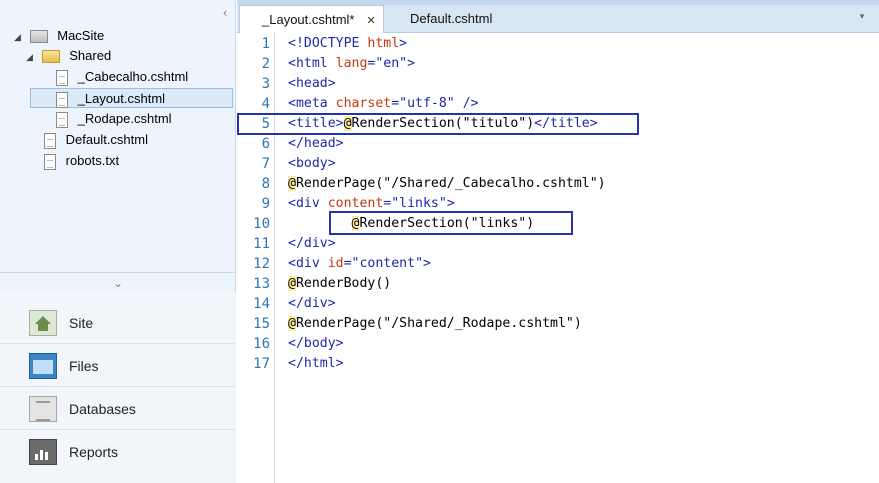 The image size is (879, 483). Describe the element at coordinates (68, 56) in the screenshot. I see `tree-item-shared: ◢ Shared` at that location.